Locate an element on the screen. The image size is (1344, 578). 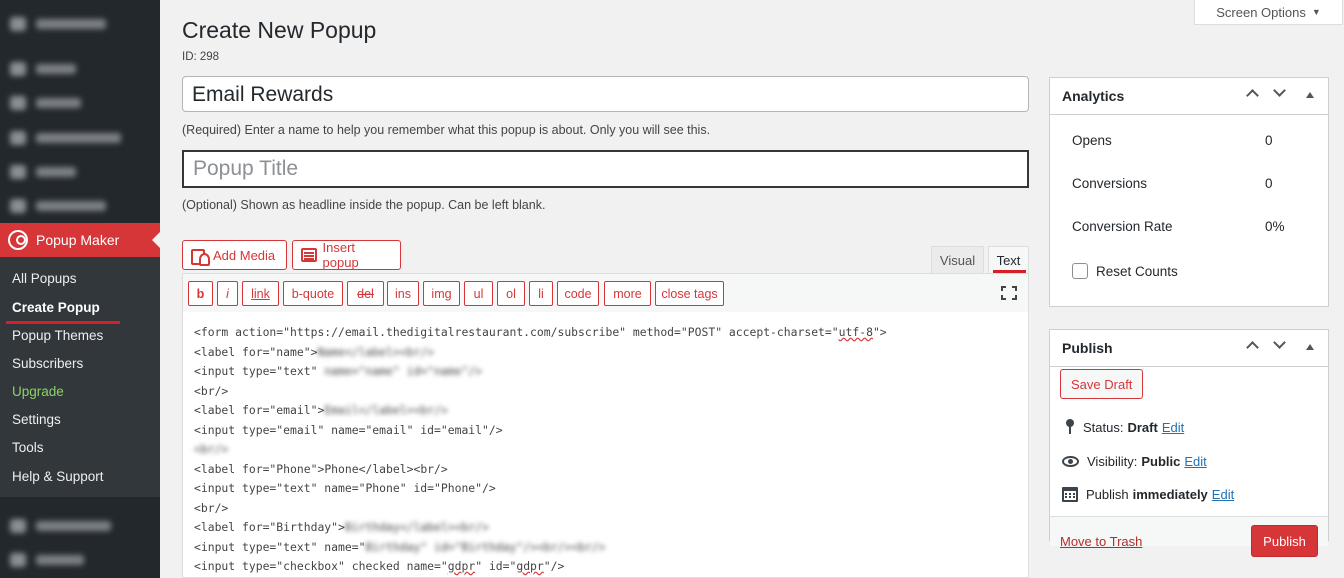
status-value: Draft is located at coordinates (1142, 427).